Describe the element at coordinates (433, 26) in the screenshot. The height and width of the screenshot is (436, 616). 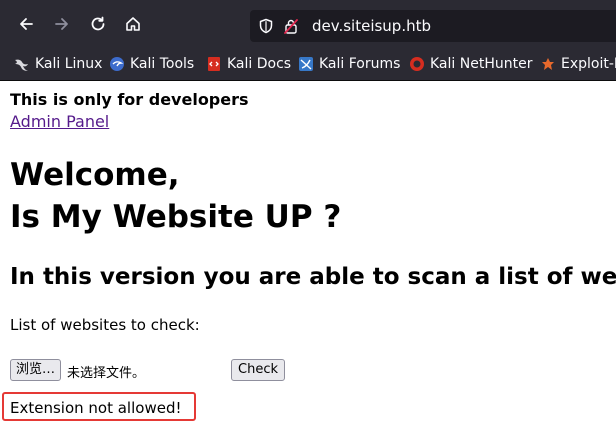
I see `address-bar: dev.siteisup.htb` at that location.